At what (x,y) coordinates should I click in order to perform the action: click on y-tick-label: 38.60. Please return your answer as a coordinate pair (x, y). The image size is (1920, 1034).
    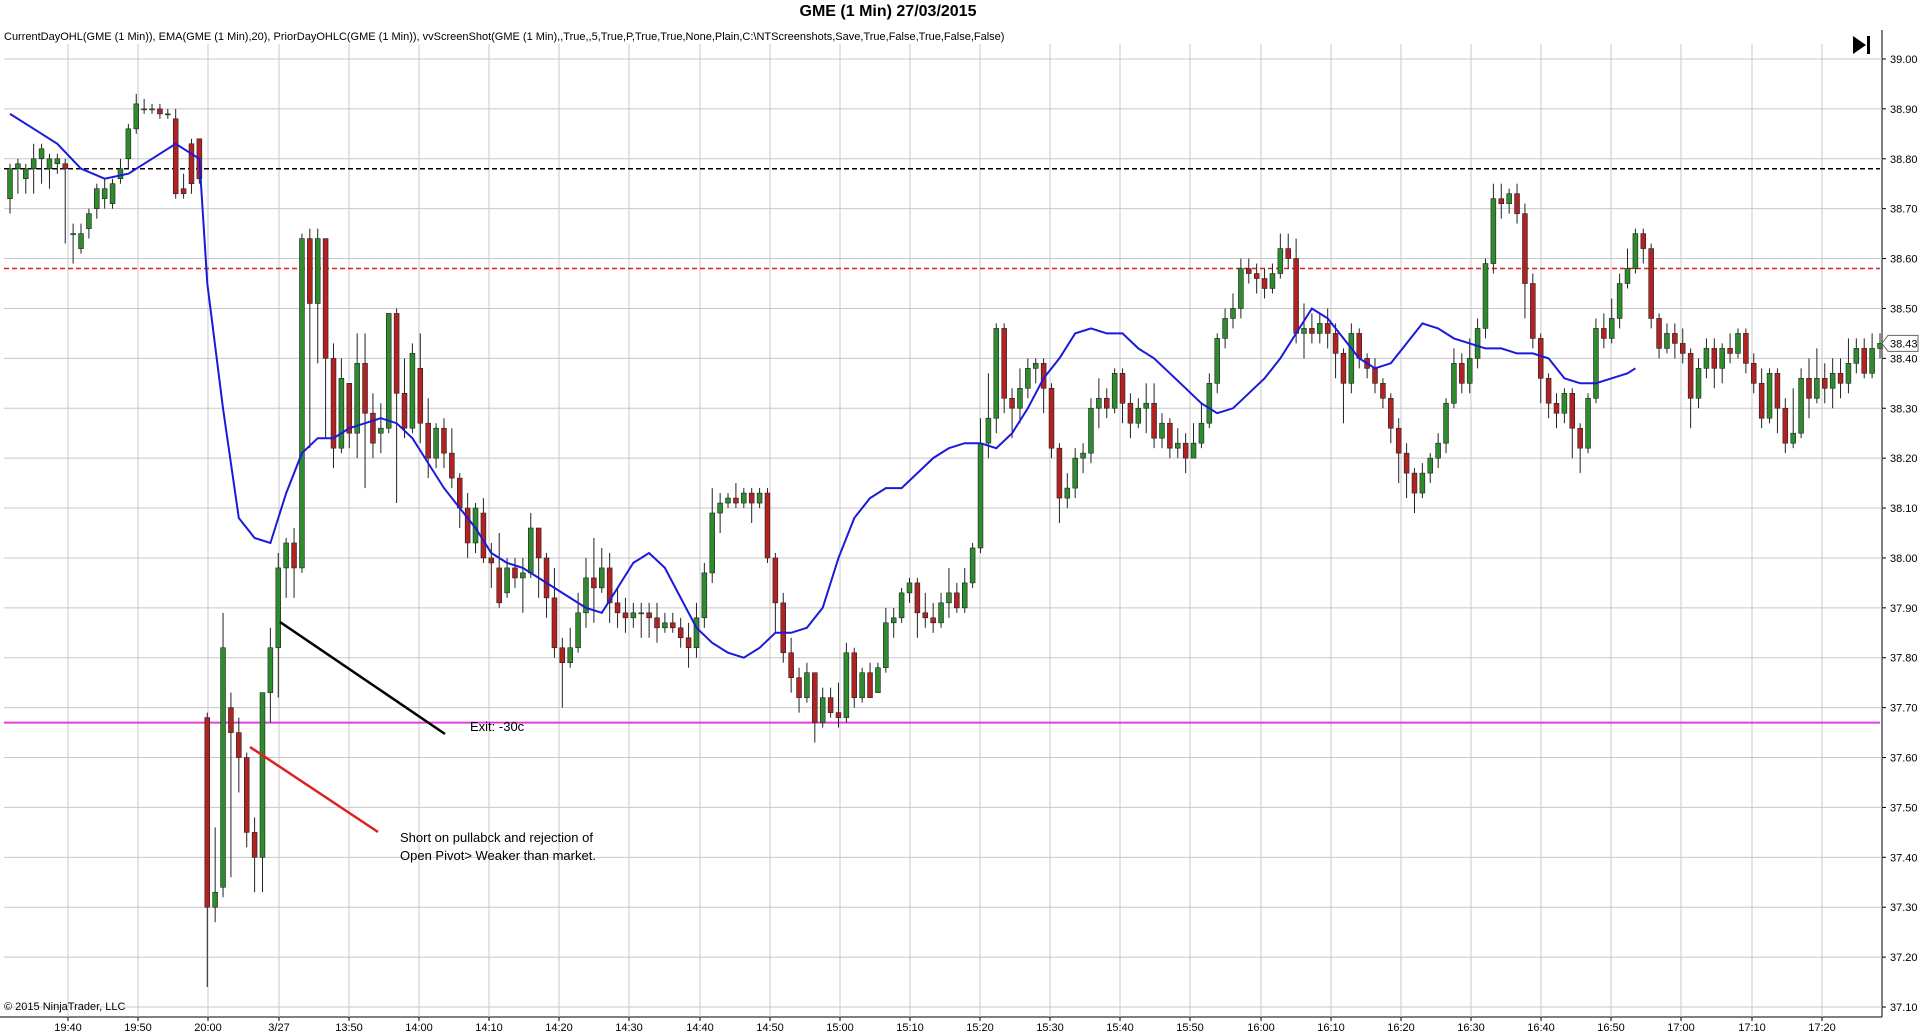
    Looking at the image, I should click on (1904, 260).